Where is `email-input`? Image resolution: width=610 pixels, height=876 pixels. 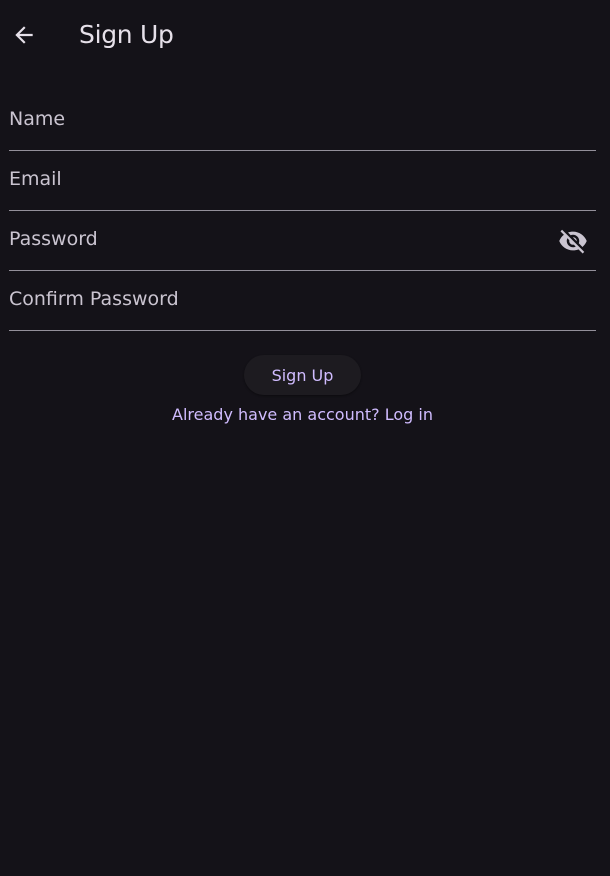 email-input is located at coordinates (279, 179).